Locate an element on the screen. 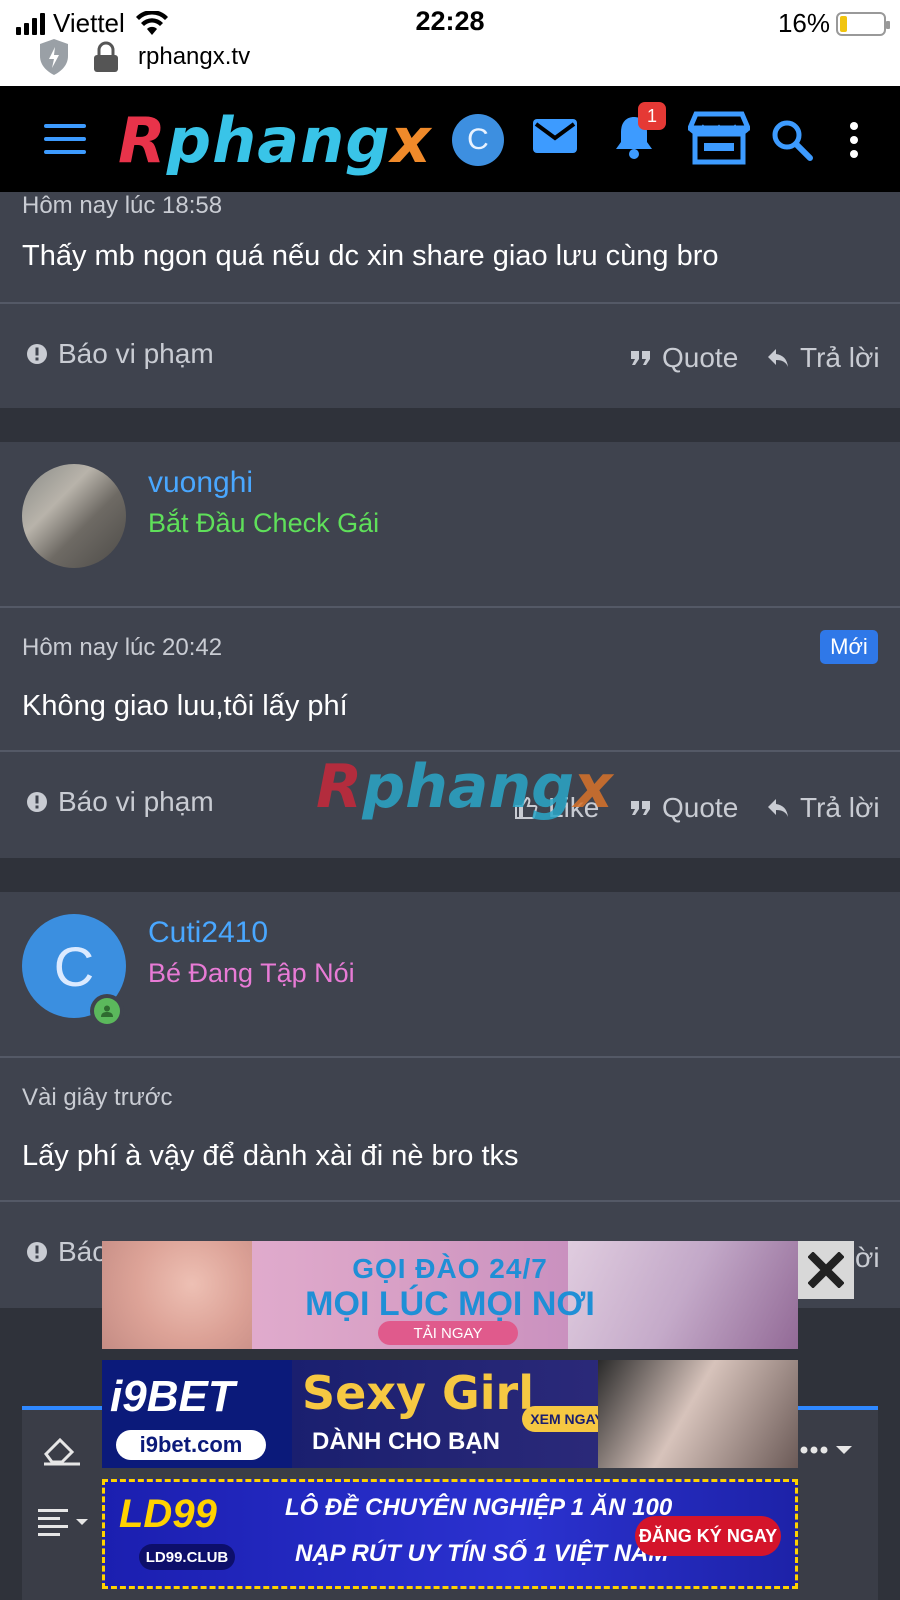 Image resolution: width=900 pixels, height=1600 pixels. ad-brand: LD99 is located at coordinates (168, 1514).